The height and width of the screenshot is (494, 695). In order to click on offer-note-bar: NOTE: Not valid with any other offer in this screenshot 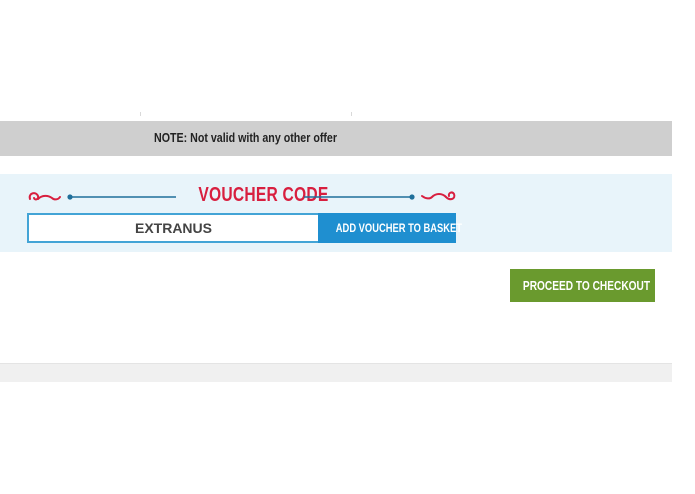, I will do `click(336, 138)`.